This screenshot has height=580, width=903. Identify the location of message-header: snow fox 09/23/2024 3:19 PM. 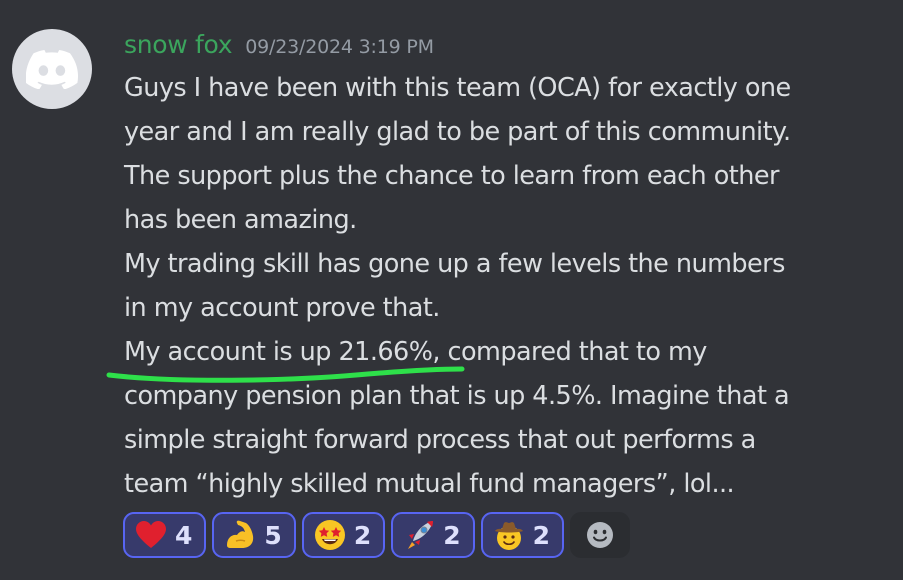
(279, 47).